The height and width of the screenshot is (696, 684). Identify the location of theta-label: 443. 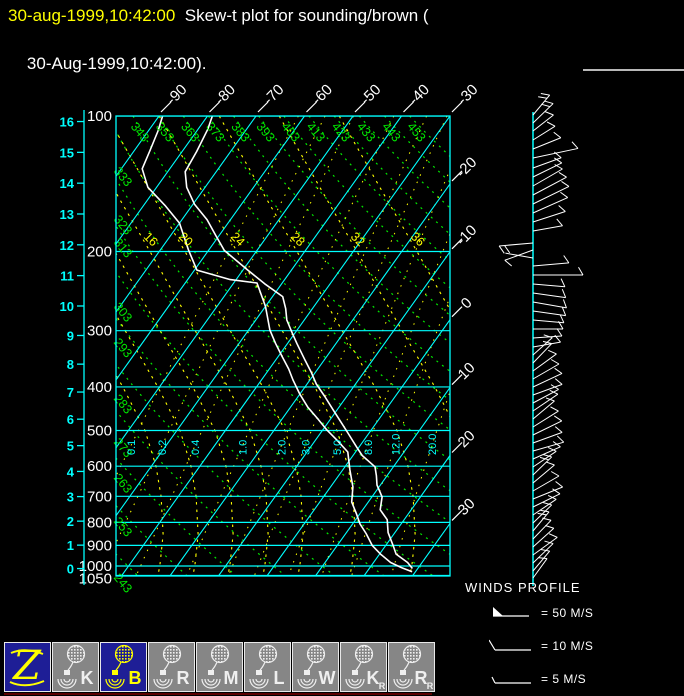
(391, 132).